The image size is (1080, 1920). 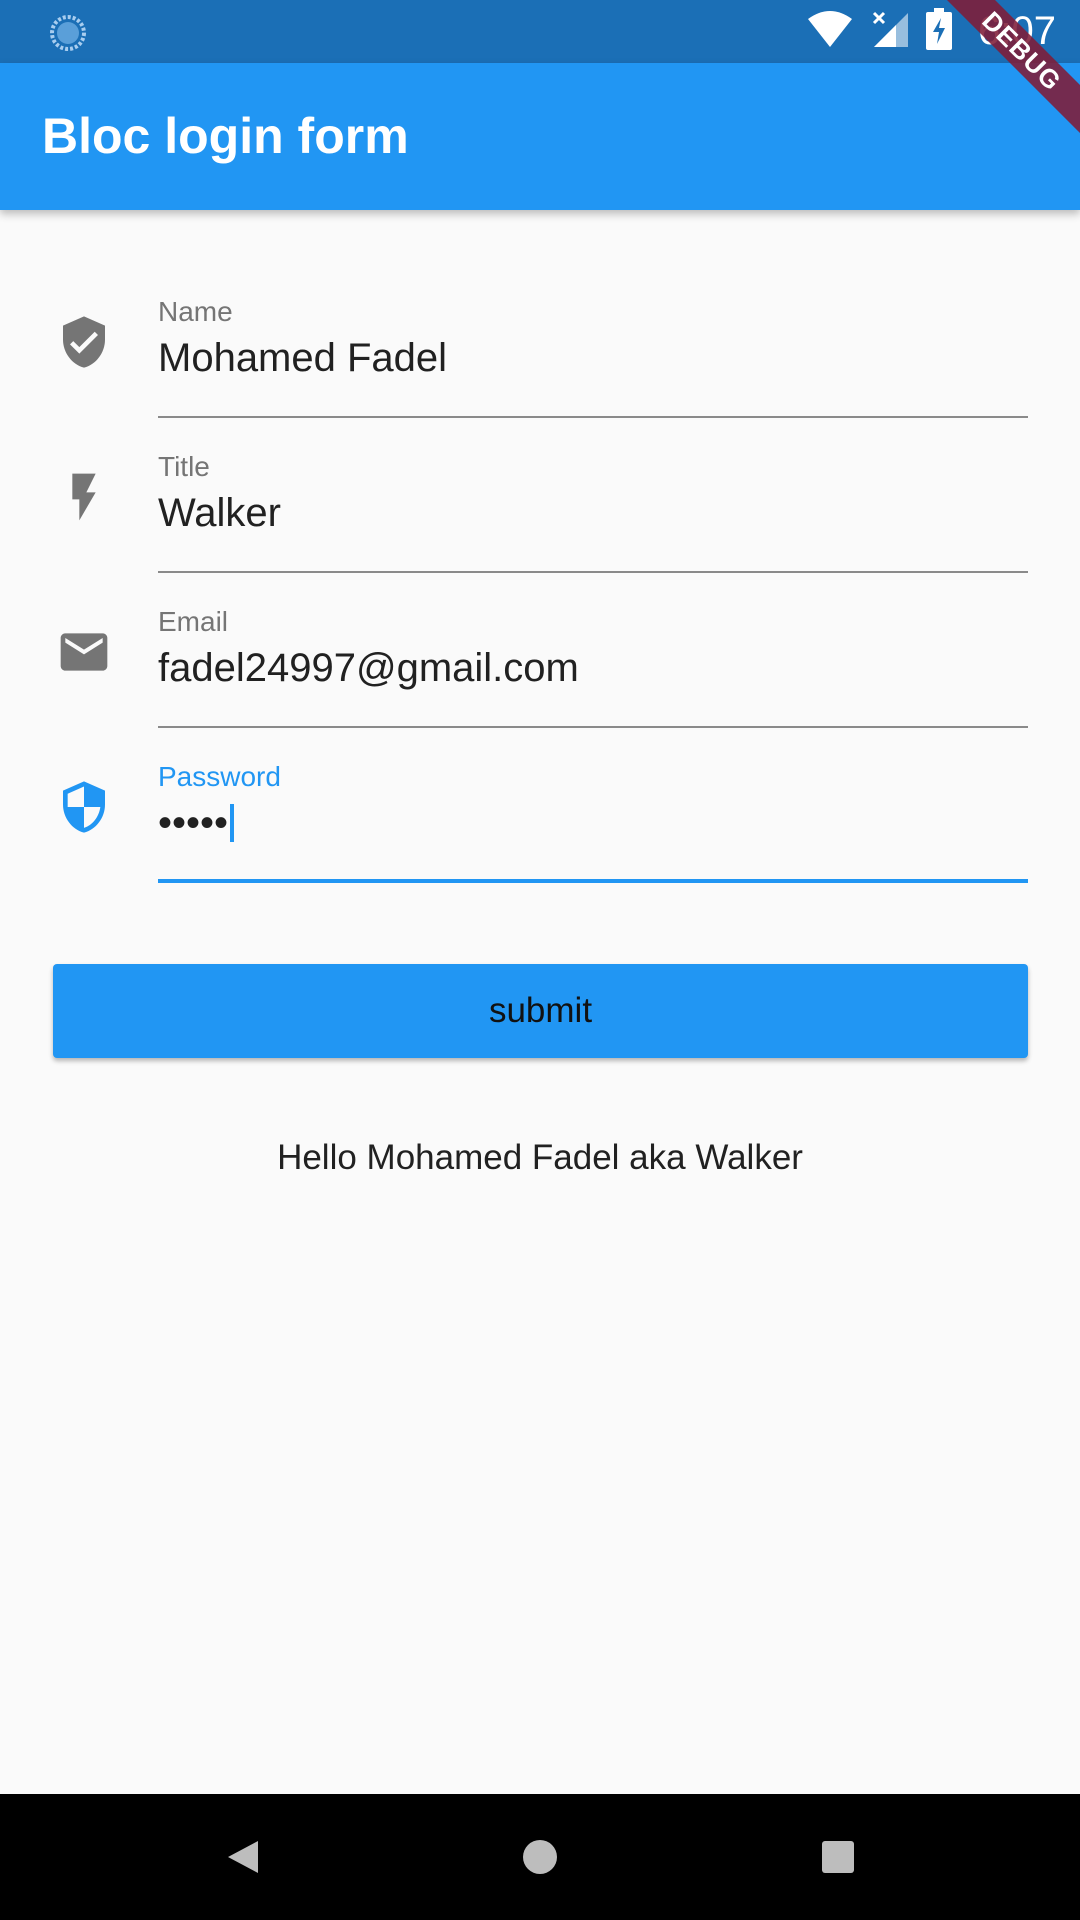 What do you see at coordinates (68, 33) in the screenshot?
I see `loading-icon` at bounding box center [68, 33].